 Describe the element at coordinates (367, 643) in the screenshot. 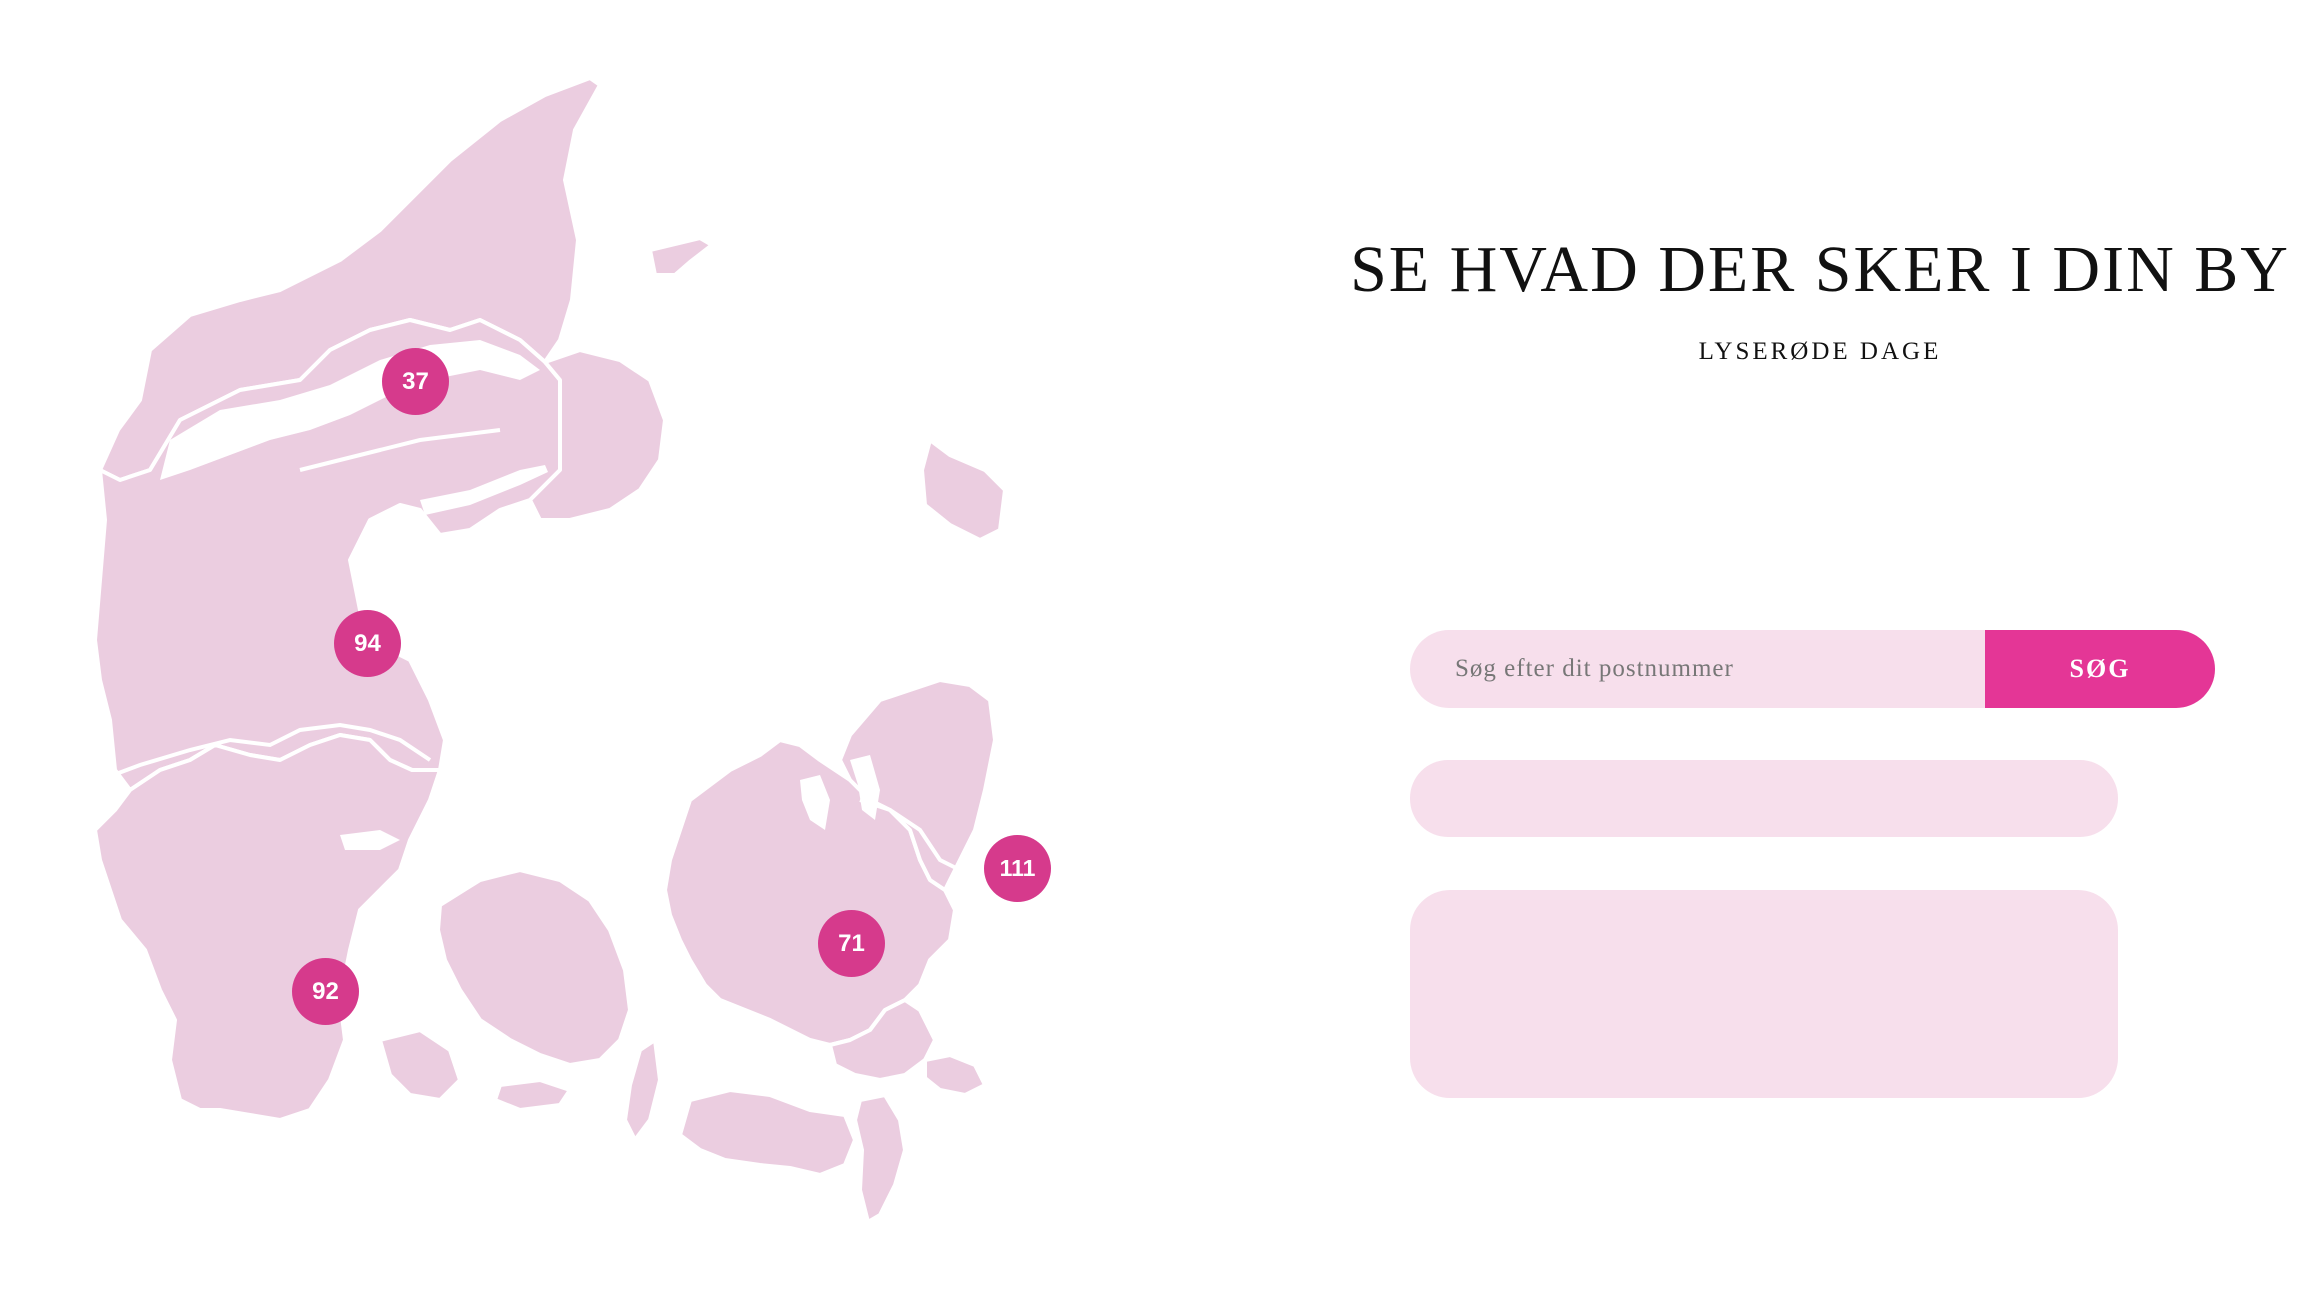

I see `cluster-marker-midtjylland: 94` at that location.